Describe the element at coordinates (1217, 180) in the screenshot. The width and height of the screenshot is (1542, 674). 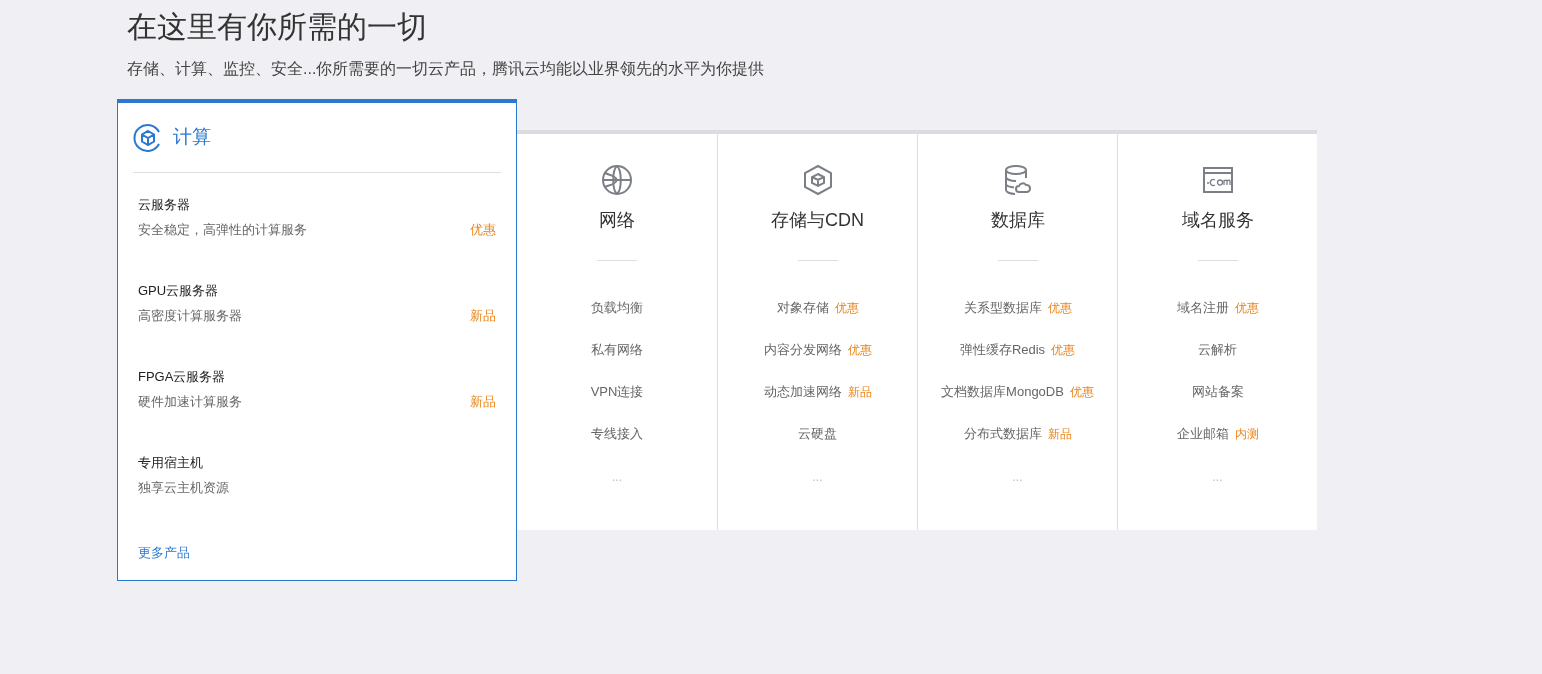
I see `domain-com-icon` at that location.